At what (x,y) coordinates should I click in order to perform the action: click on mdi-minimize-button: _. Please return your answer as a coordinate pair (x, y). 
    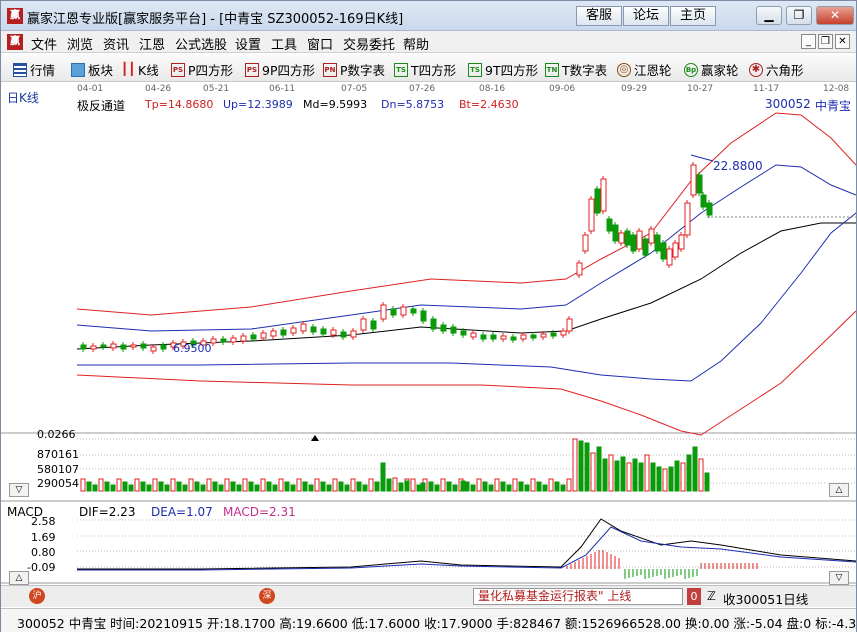
    Looking at the image, I should click on (808, 41).